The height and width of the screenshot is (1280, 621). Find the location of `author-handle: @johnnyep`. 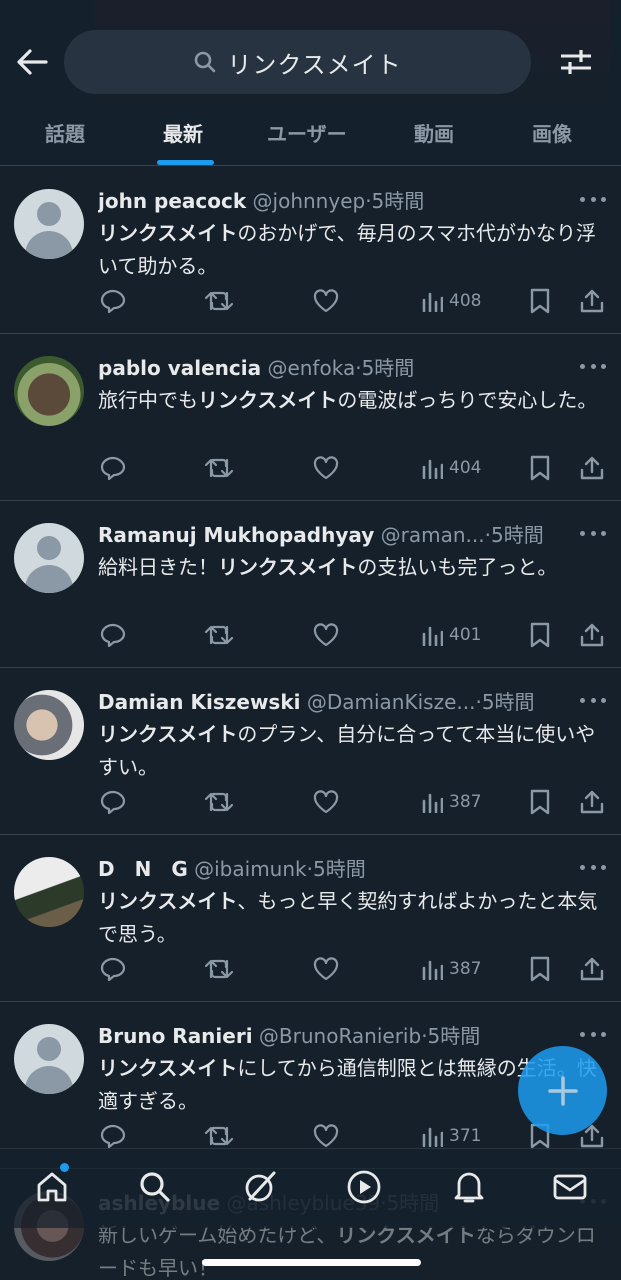

author-handle: @johnnyep is located at coordinates (309, 201).